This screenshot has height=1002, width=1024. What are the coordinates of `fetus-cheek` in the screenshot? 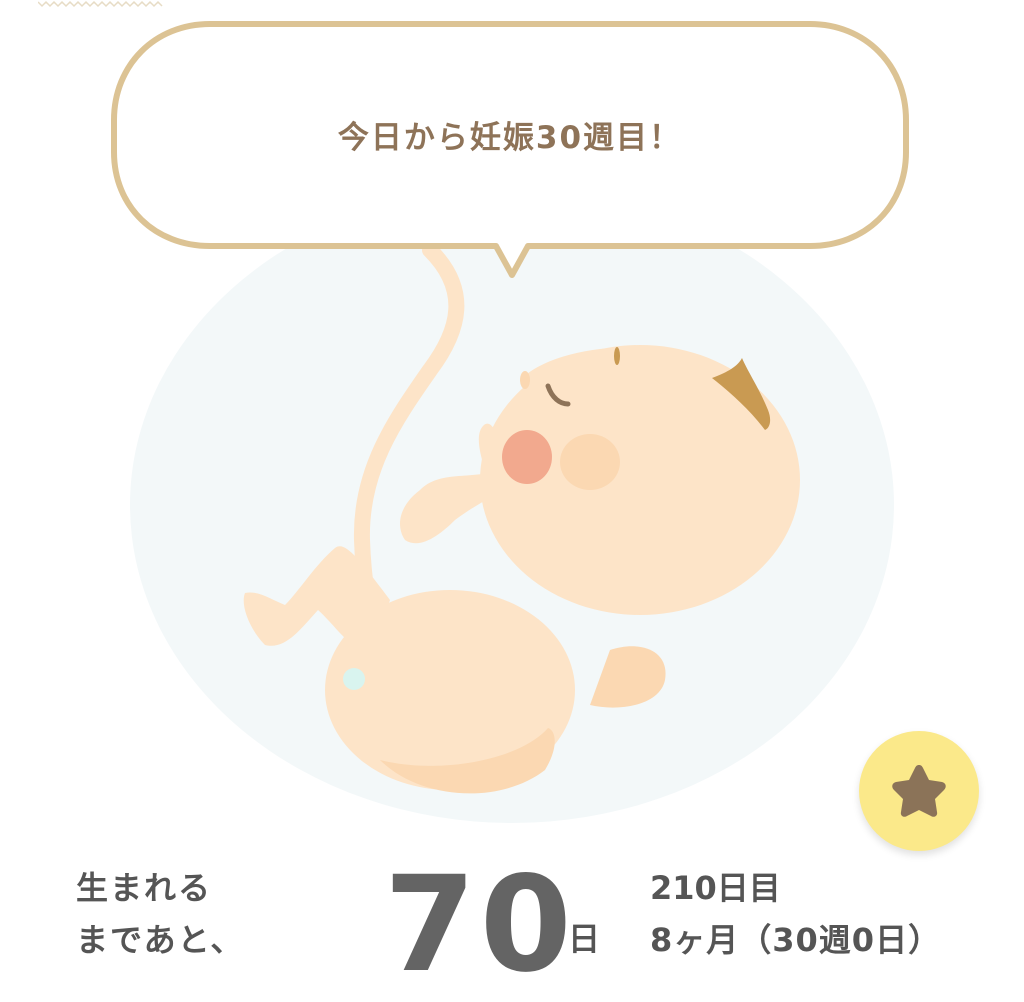 It's located at (527, 457).